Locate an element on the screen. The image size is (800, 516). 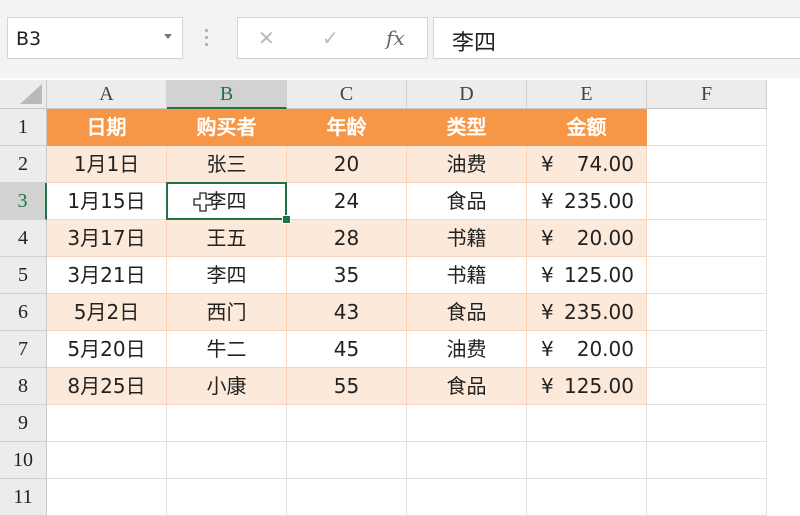
age-cell: 55 is located at coordinates (347, 386).